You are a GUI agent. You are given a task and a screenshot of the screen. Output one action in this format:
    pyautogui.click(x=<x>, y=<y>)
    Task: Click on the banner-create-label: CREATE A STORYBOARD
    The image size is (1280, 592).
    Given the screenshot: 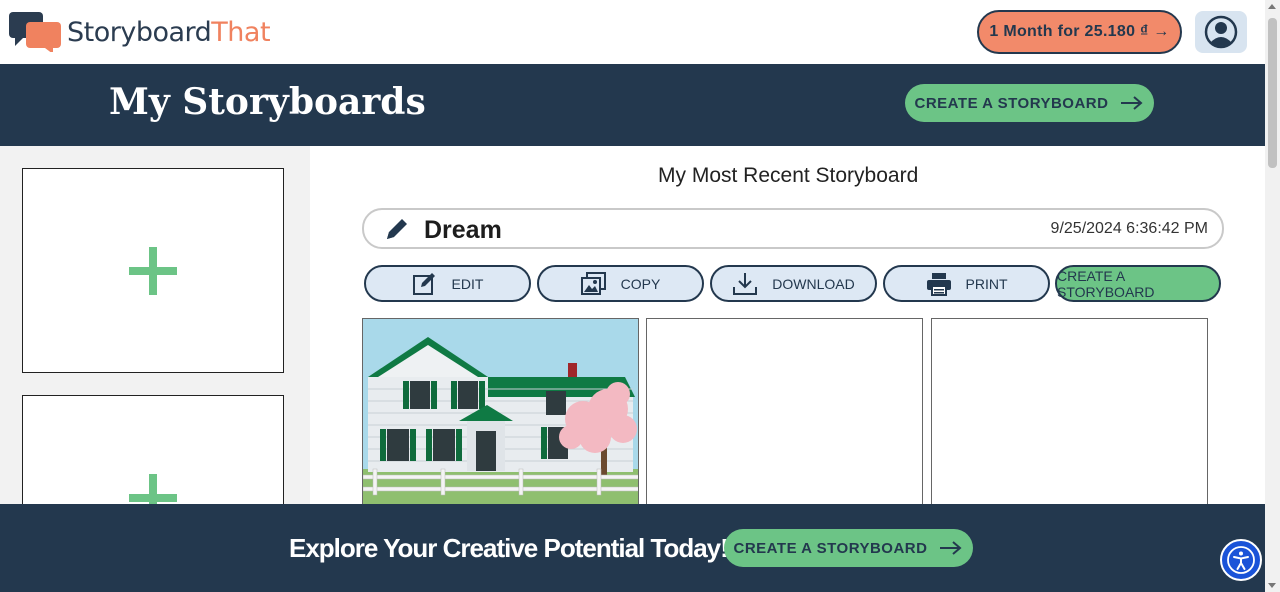 What is the action you would take?
    pyautogui.click(x=830, y=548)
    